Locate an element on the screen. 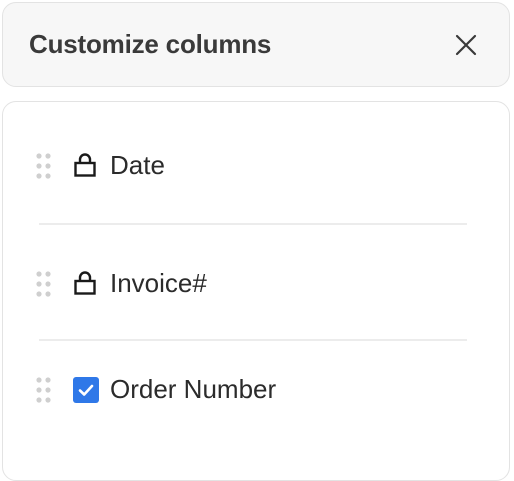  close-button is located at coordinates (466, 45).